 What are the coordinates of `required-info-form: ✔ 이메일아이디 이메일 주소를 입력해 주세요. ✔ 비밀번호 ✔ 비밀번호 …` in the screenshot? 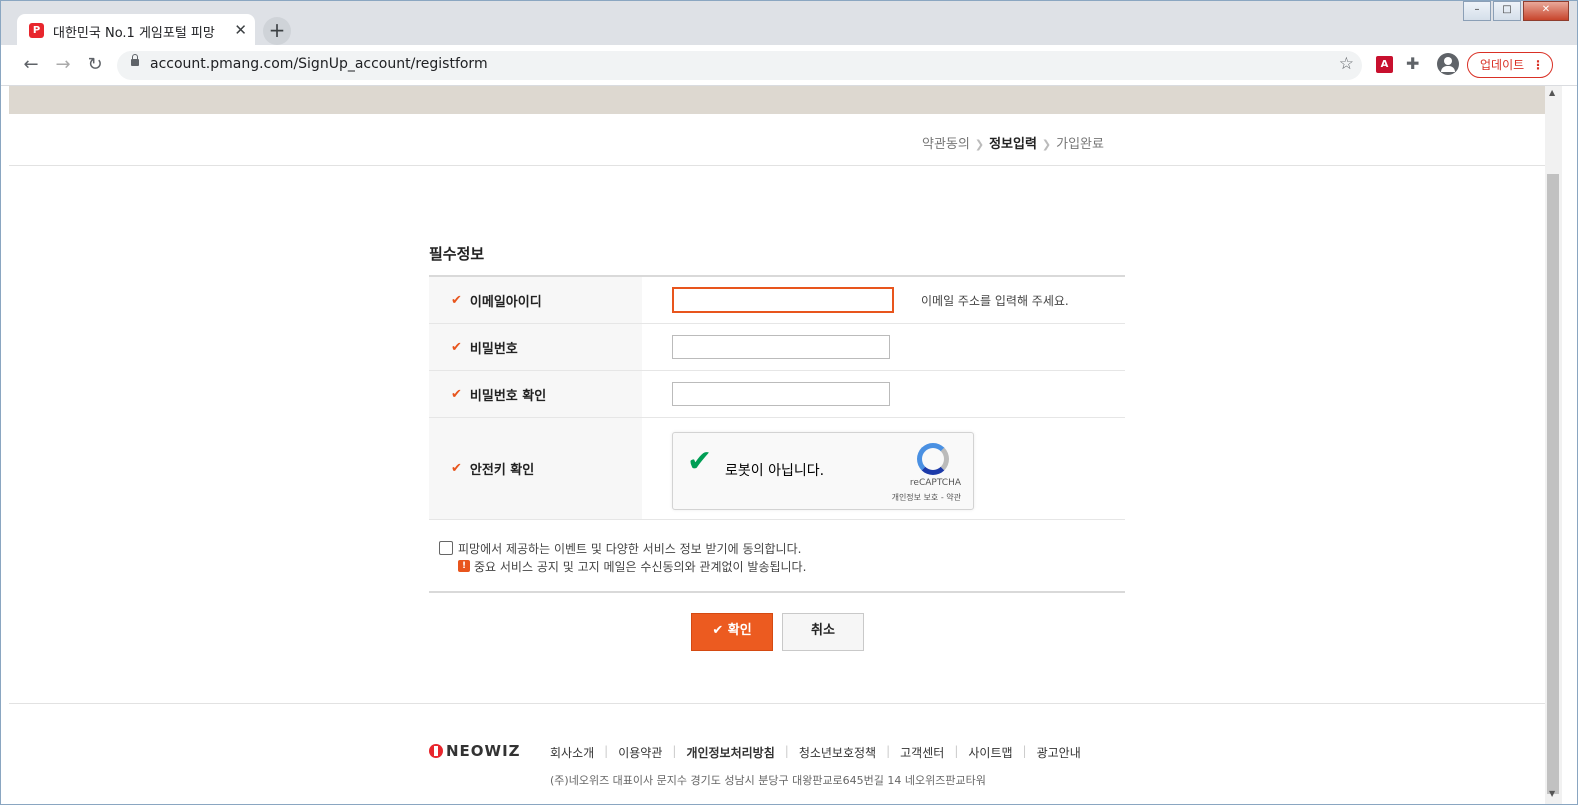 It's located at (777, 397).